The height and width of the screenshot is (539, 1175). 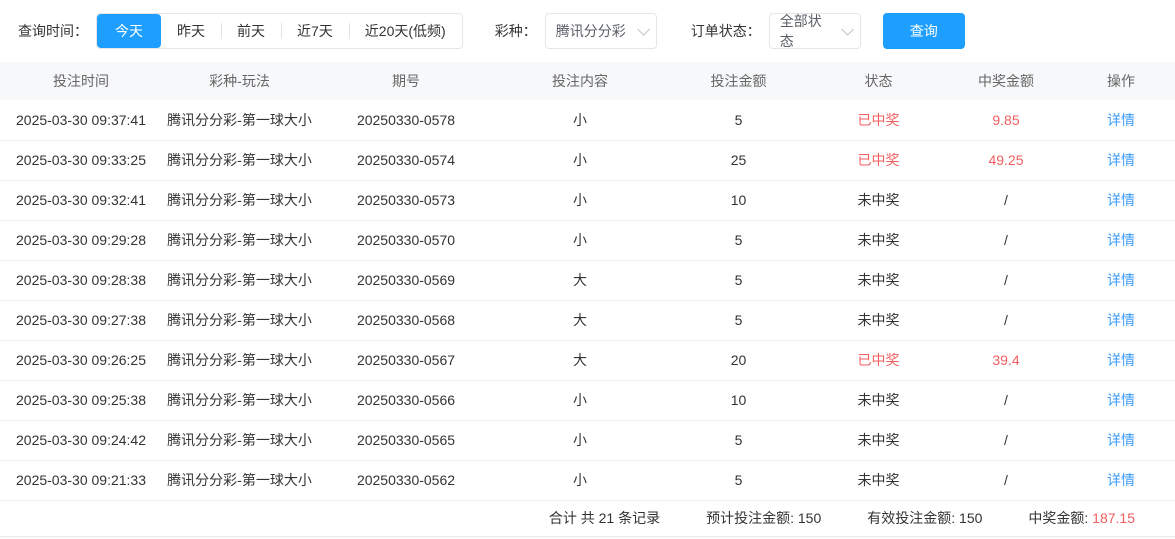 I want to click on order-status-select: 全部状态, so click(x=814, y=31).